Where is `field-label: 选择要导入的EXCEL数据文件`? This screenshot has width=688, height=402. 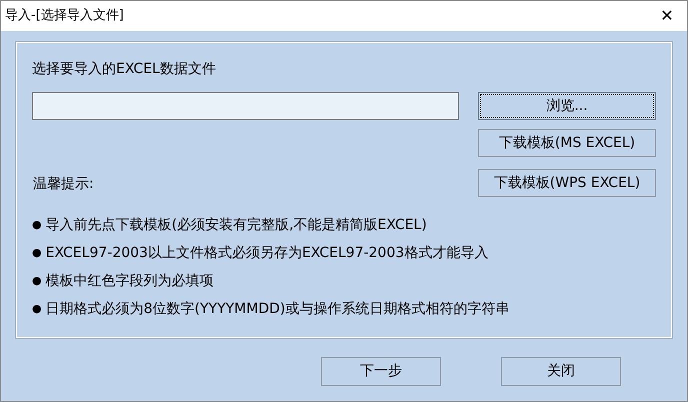
field-label: 选择要导入的EXCEL数据文件 is located at coordinates (124, 69).